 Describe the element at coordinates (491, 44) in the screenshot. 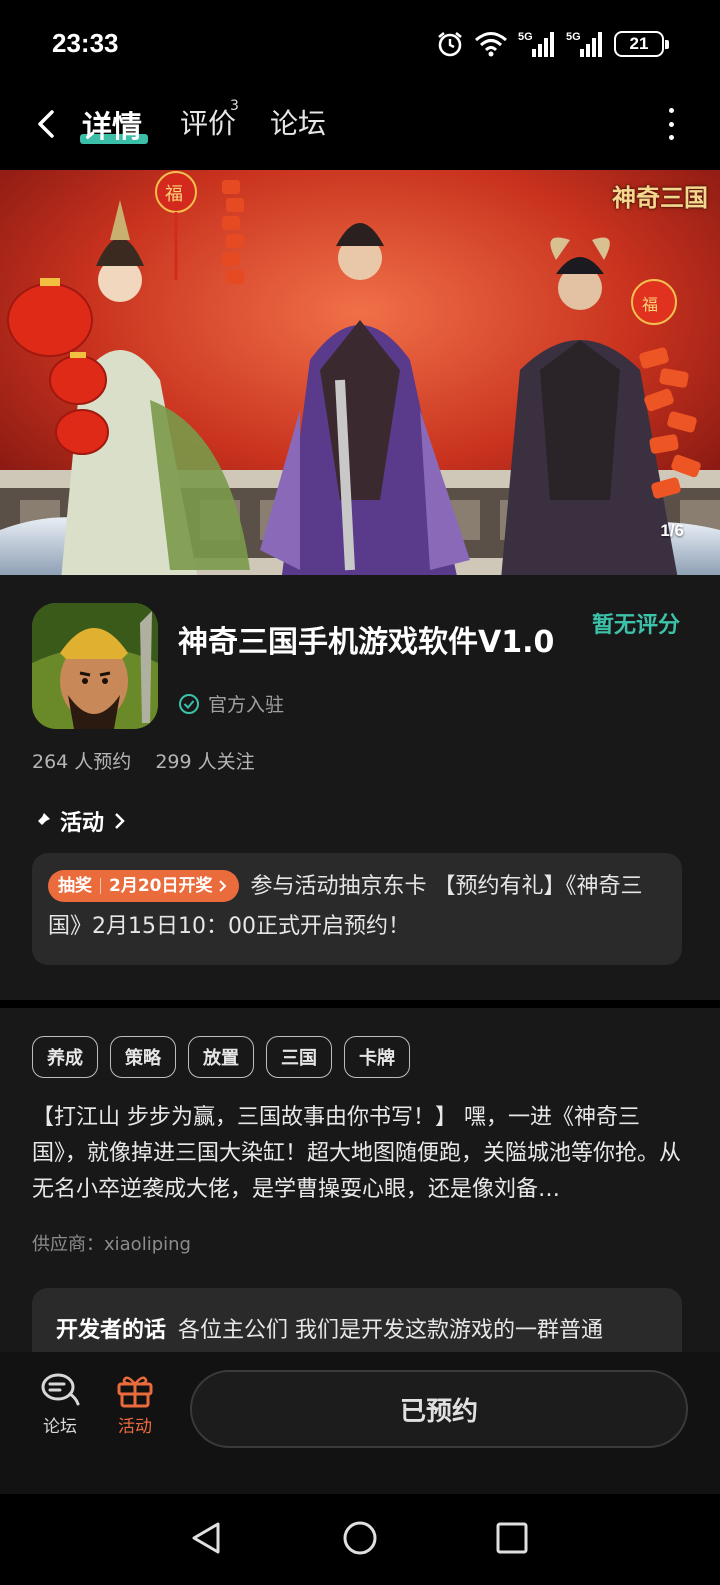

I see `wifi-icon` at that location.